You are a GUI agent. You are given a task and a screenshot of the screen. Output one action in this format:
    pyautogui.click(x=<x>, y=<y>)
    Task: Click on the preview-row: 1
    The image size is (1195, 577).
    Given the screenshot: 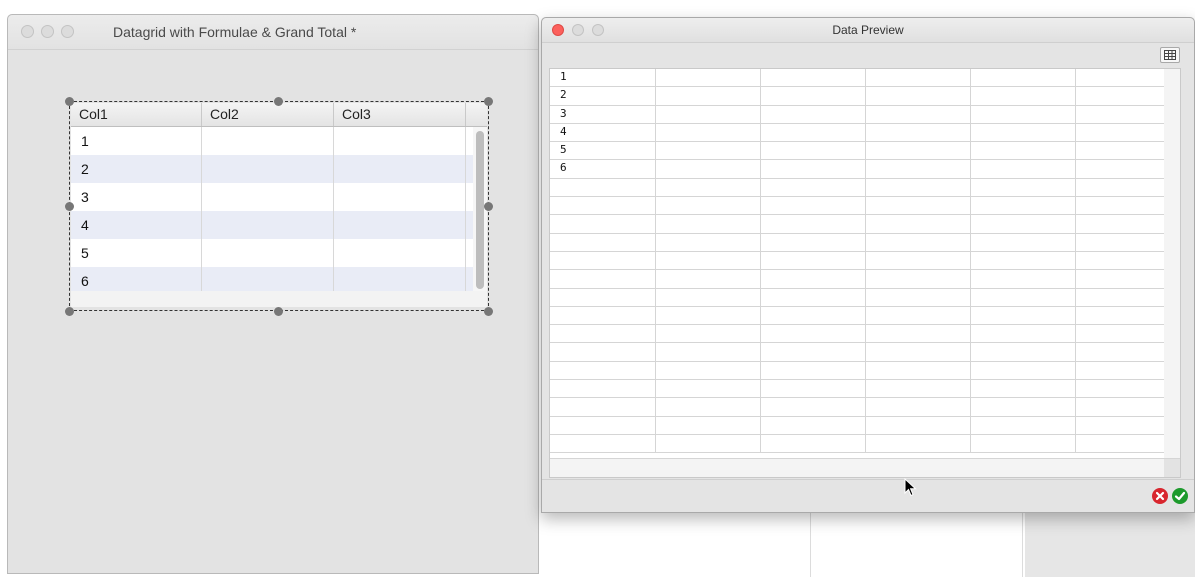 What is the action you would take?
    pyautogui.click(x=865, y=78)
    